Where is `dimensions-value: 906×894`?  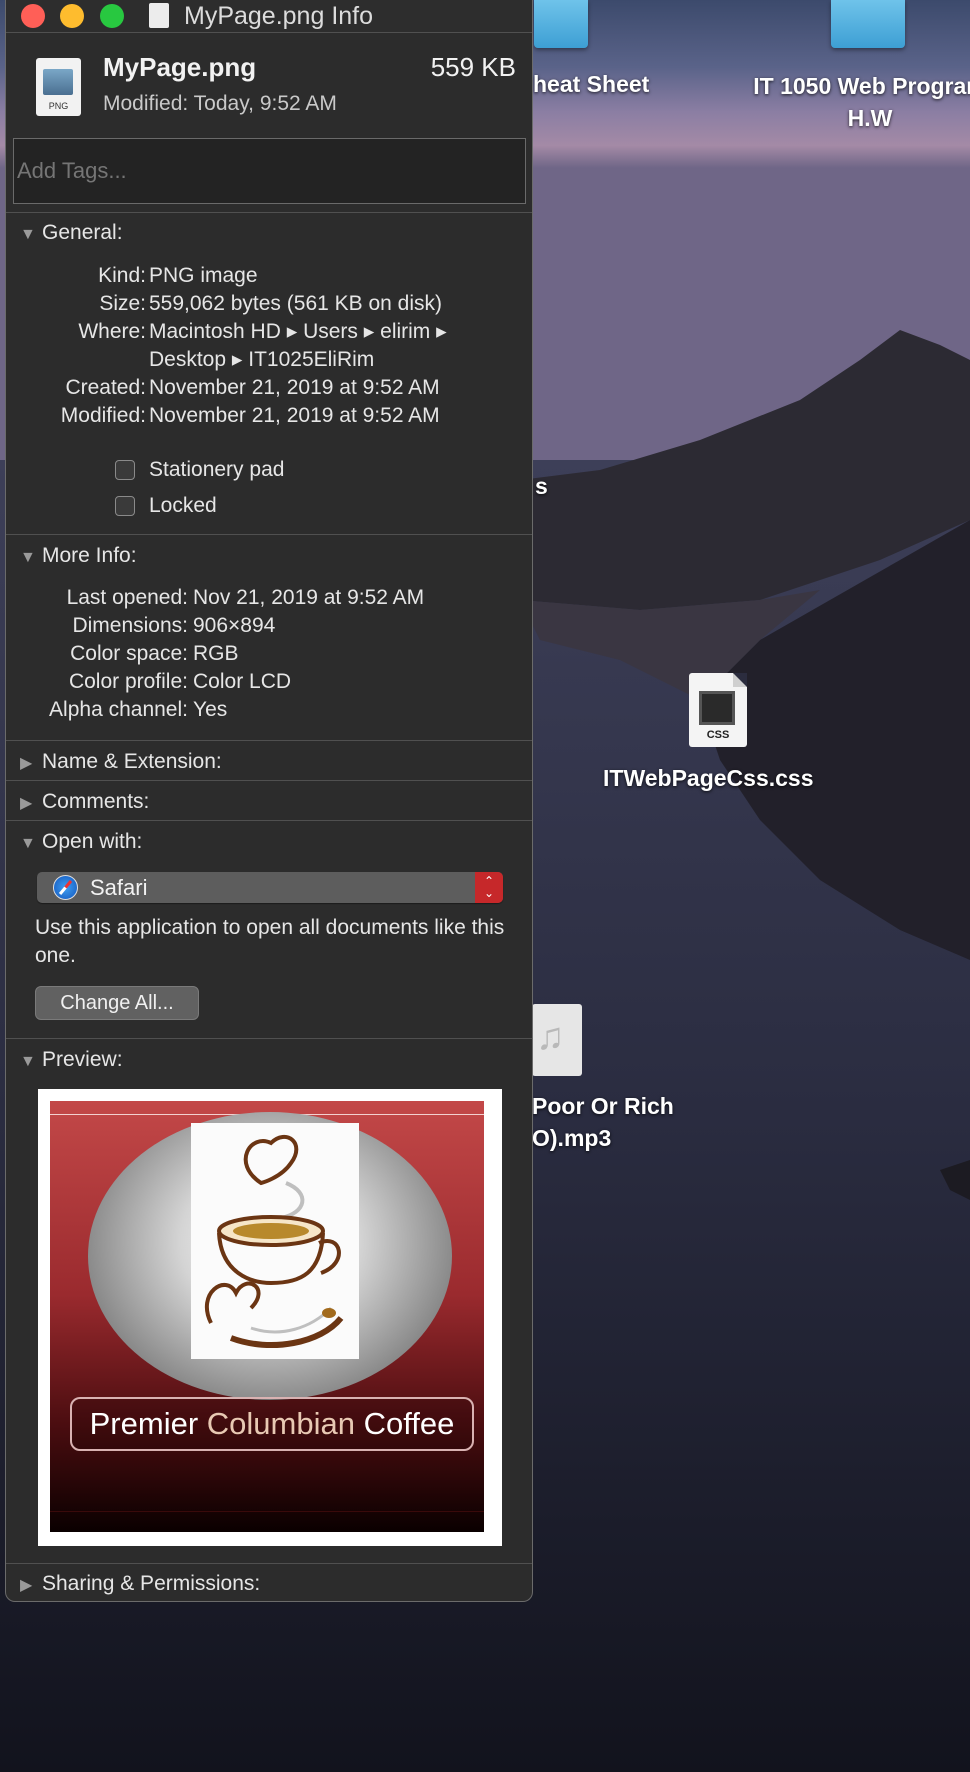
dimensions-value: 906×894 is located at coordinates (234, 625).